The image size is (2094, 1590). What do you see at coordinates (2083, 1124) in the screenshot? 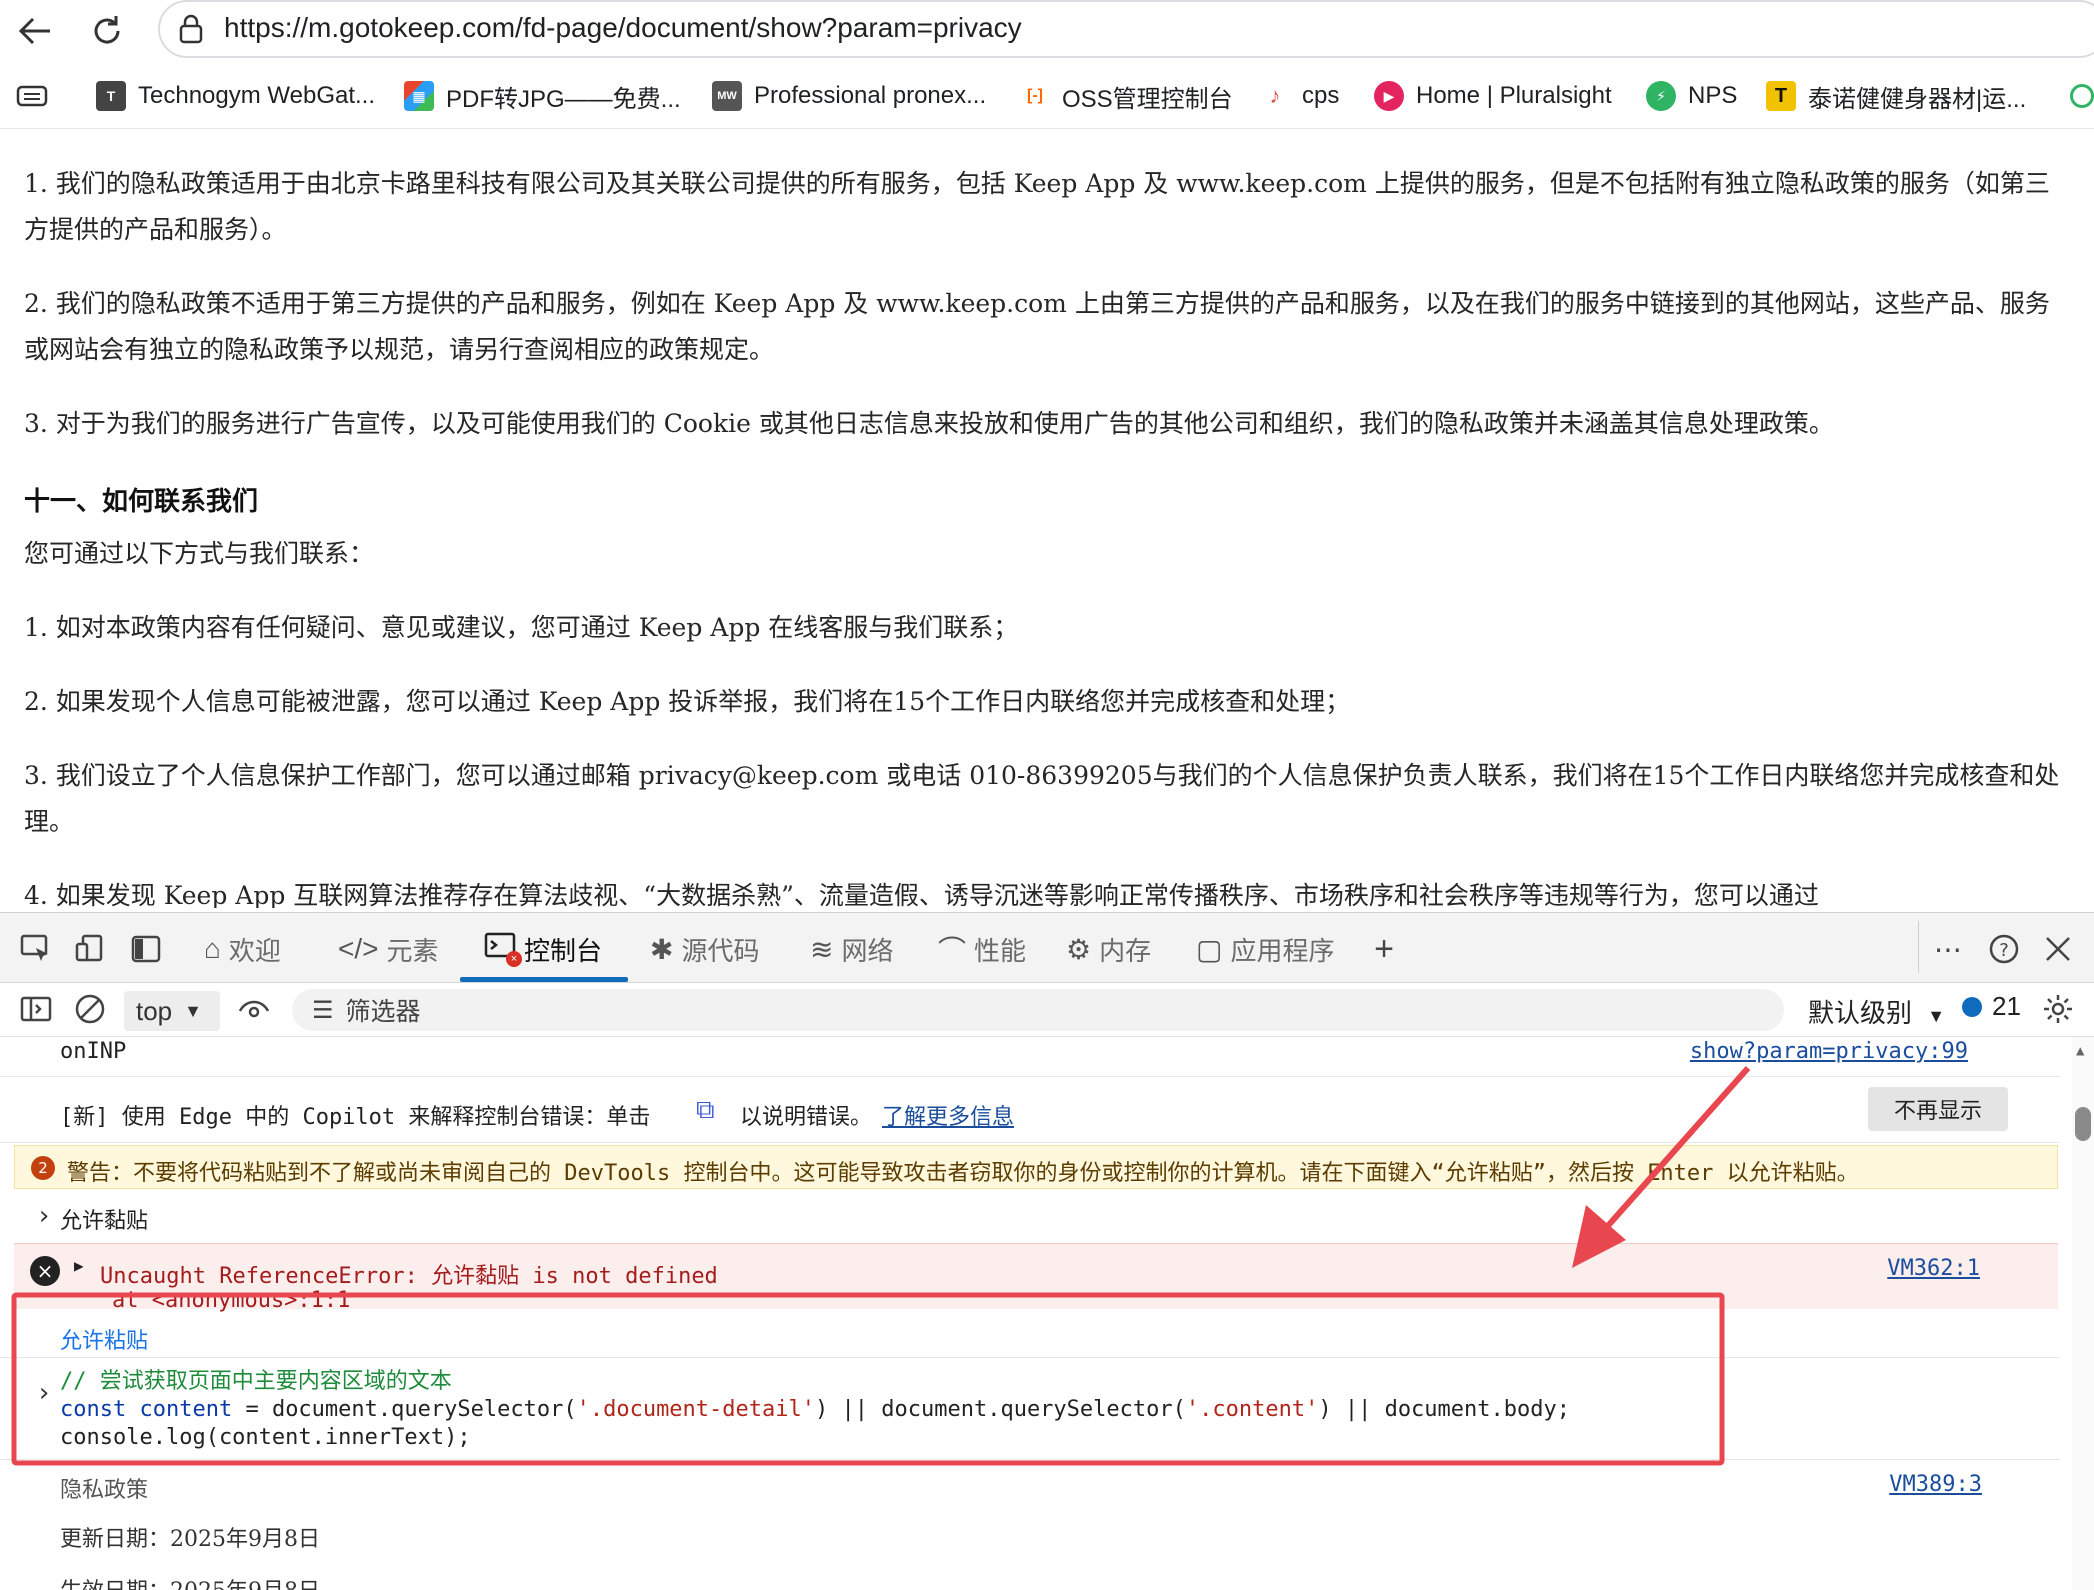
I see `scrollbar-thumb` at bounding box center [2083, 1124].